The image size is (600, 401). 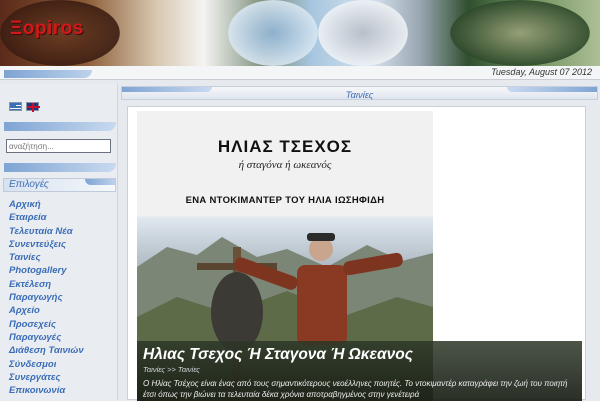 I want to click on menu-item-execution: Εκτέλεση, so click(x=62, y=284).